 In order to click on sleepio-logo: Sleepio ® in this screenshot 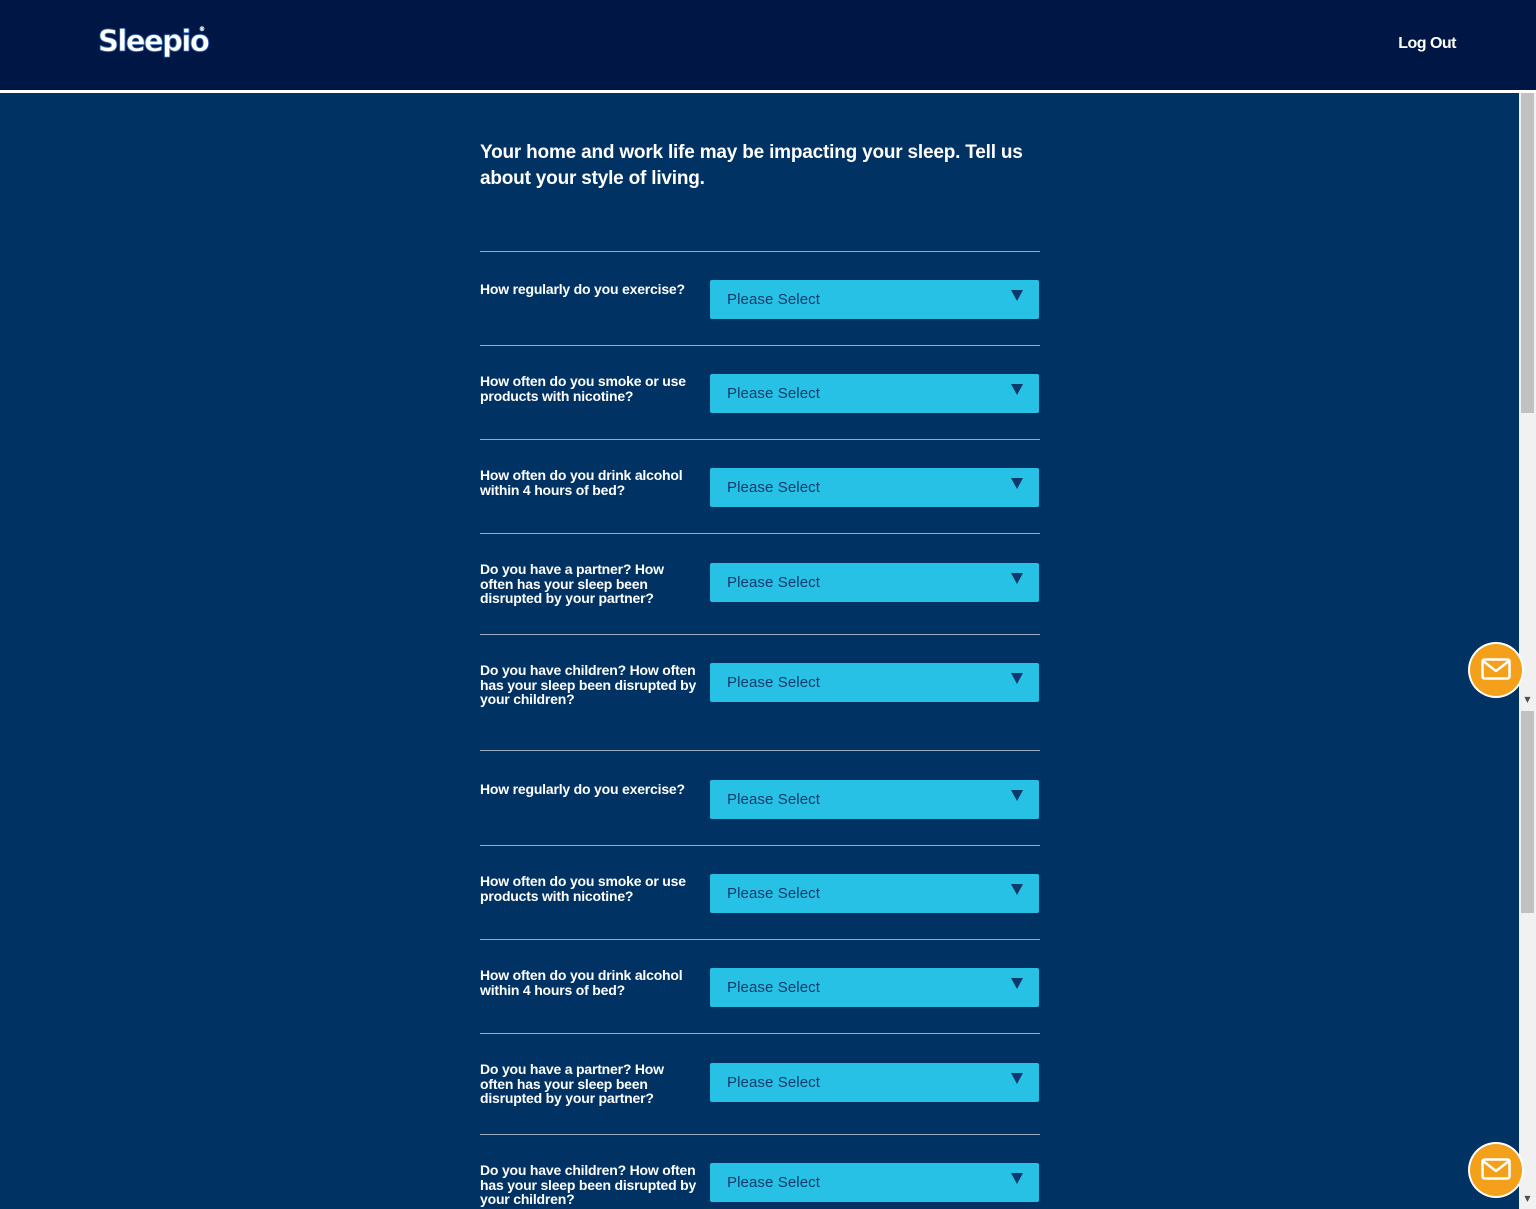, I will do `click(154, 41)`.